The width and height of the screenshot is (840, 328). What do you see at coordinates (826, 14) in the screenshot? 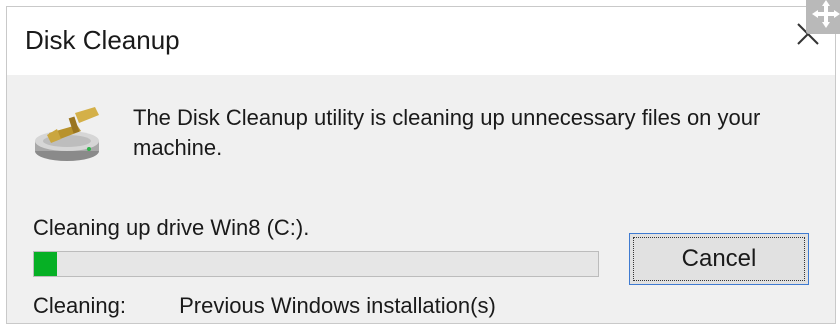
I see `move-arrows-icon` at bounding box center [826, 14].